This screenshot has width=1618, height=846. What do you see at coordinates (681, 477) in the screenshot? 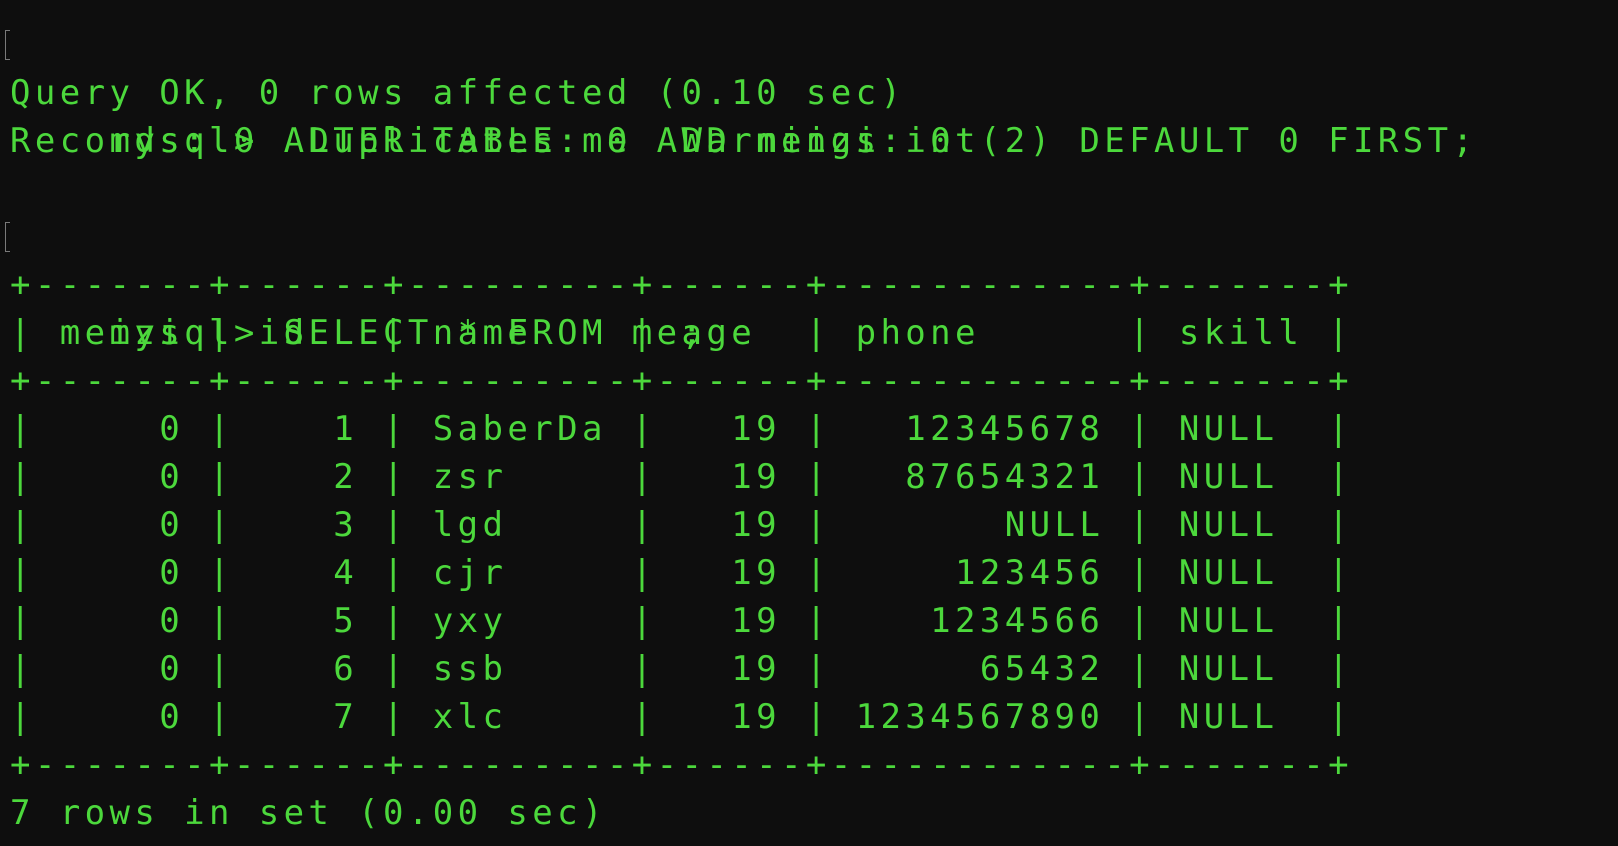
I see `table-row: | 0 | 2 | zsr | 19 | 87654321 | NULL |` at bounding box center [681, 477].